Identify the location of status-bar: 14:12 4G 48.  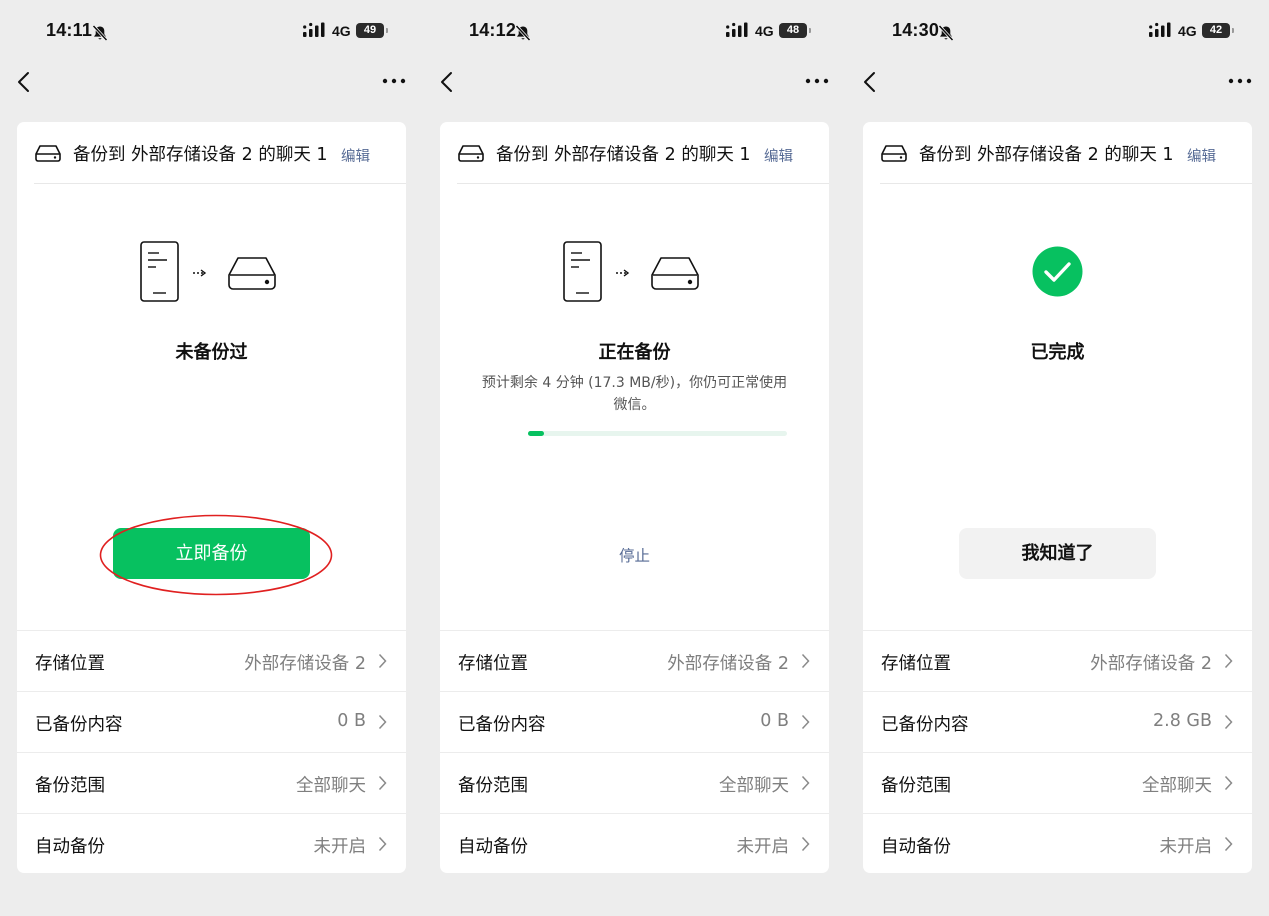
(634, 32).